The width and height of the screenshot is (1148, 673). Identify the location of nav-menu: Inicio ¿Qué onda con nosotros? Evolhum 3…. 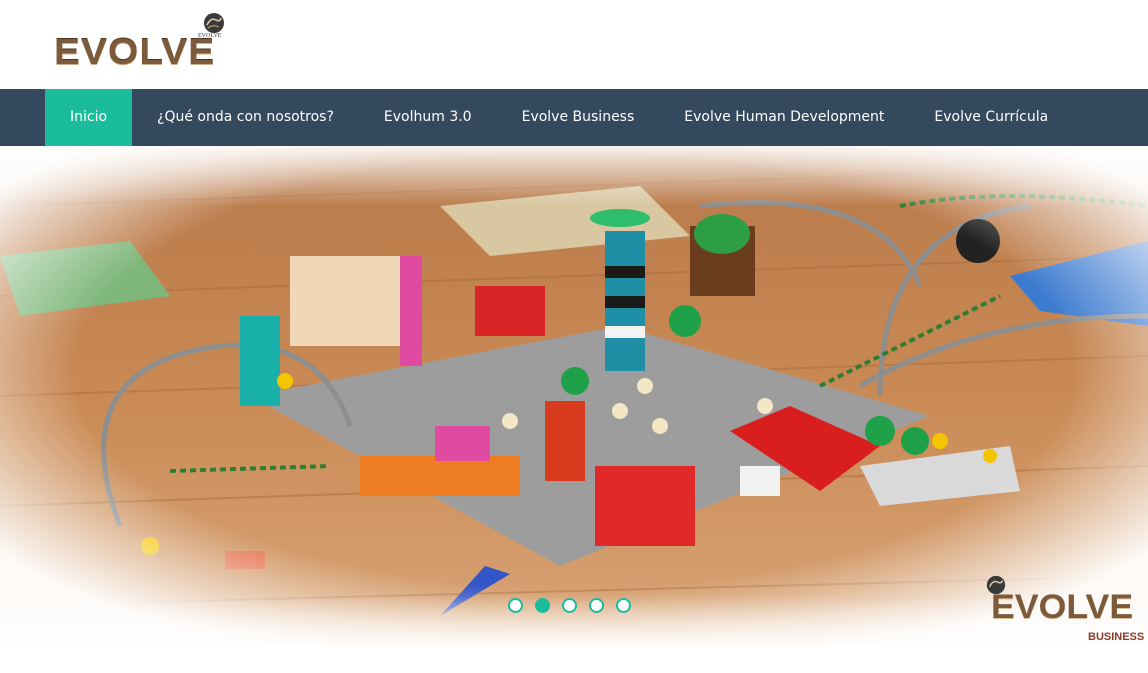
(559, 117).